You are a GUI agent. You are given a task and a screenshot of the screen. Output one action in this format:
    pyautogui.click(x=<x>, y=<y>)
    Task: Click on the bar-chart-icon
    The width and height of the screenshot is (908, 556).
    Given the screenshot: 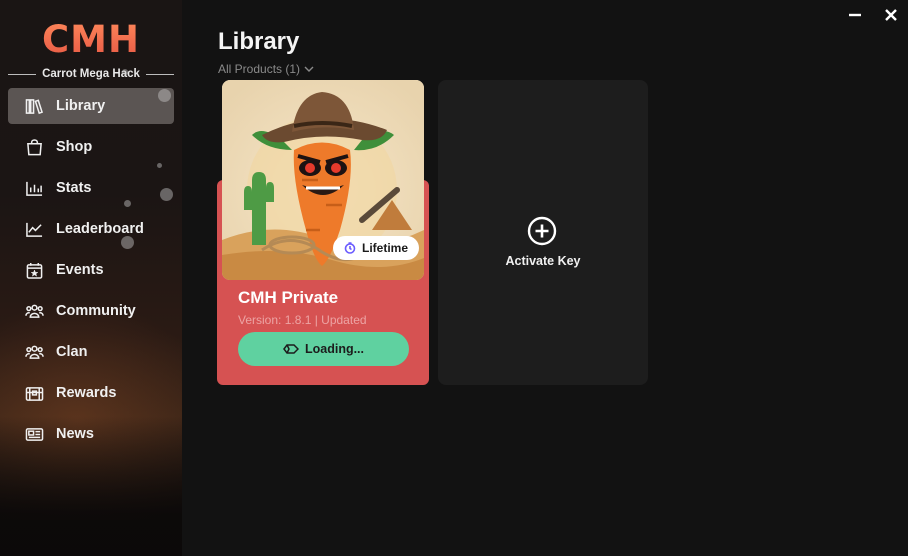 What is the action you would take?
    pyautogui.click(x=34, y=188)
    